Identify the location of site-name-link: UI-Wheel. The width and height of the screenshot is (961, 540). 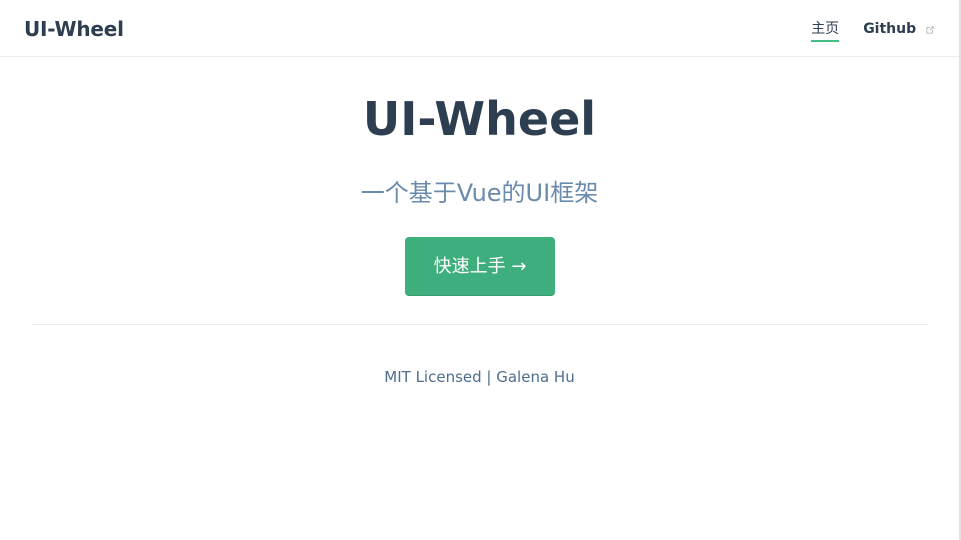
(74, 29).